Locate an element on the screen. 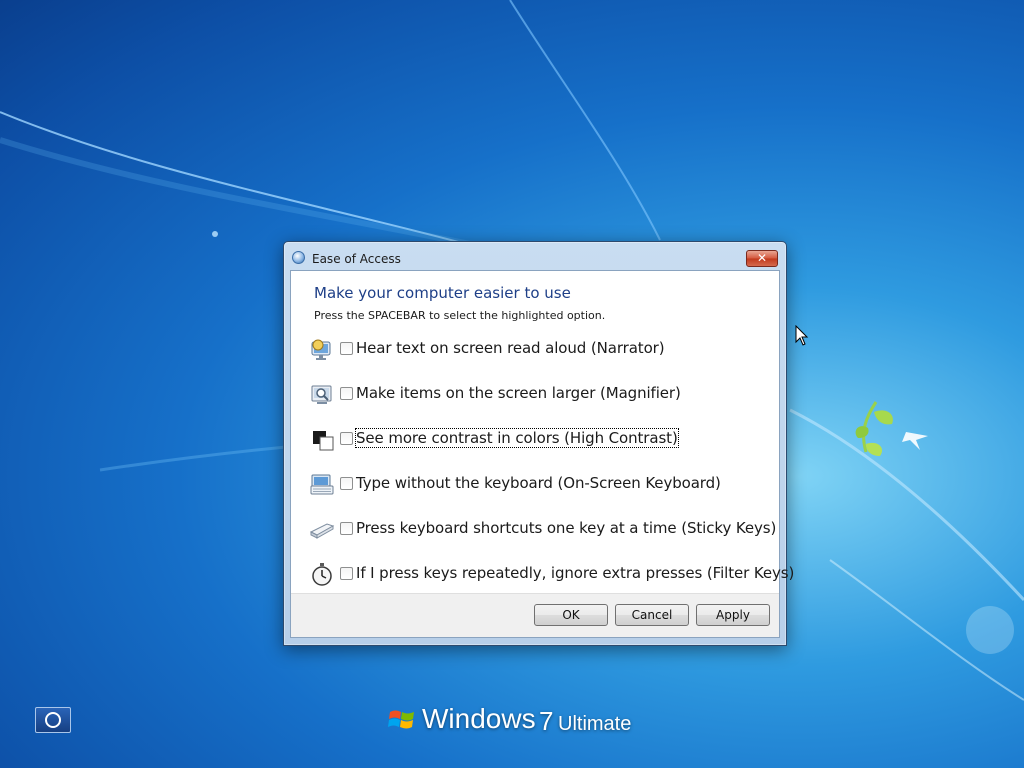 The width and height of the screenshot is (1024, 768). on-screen-keyboard-icon is located at coordinates (322, 484).